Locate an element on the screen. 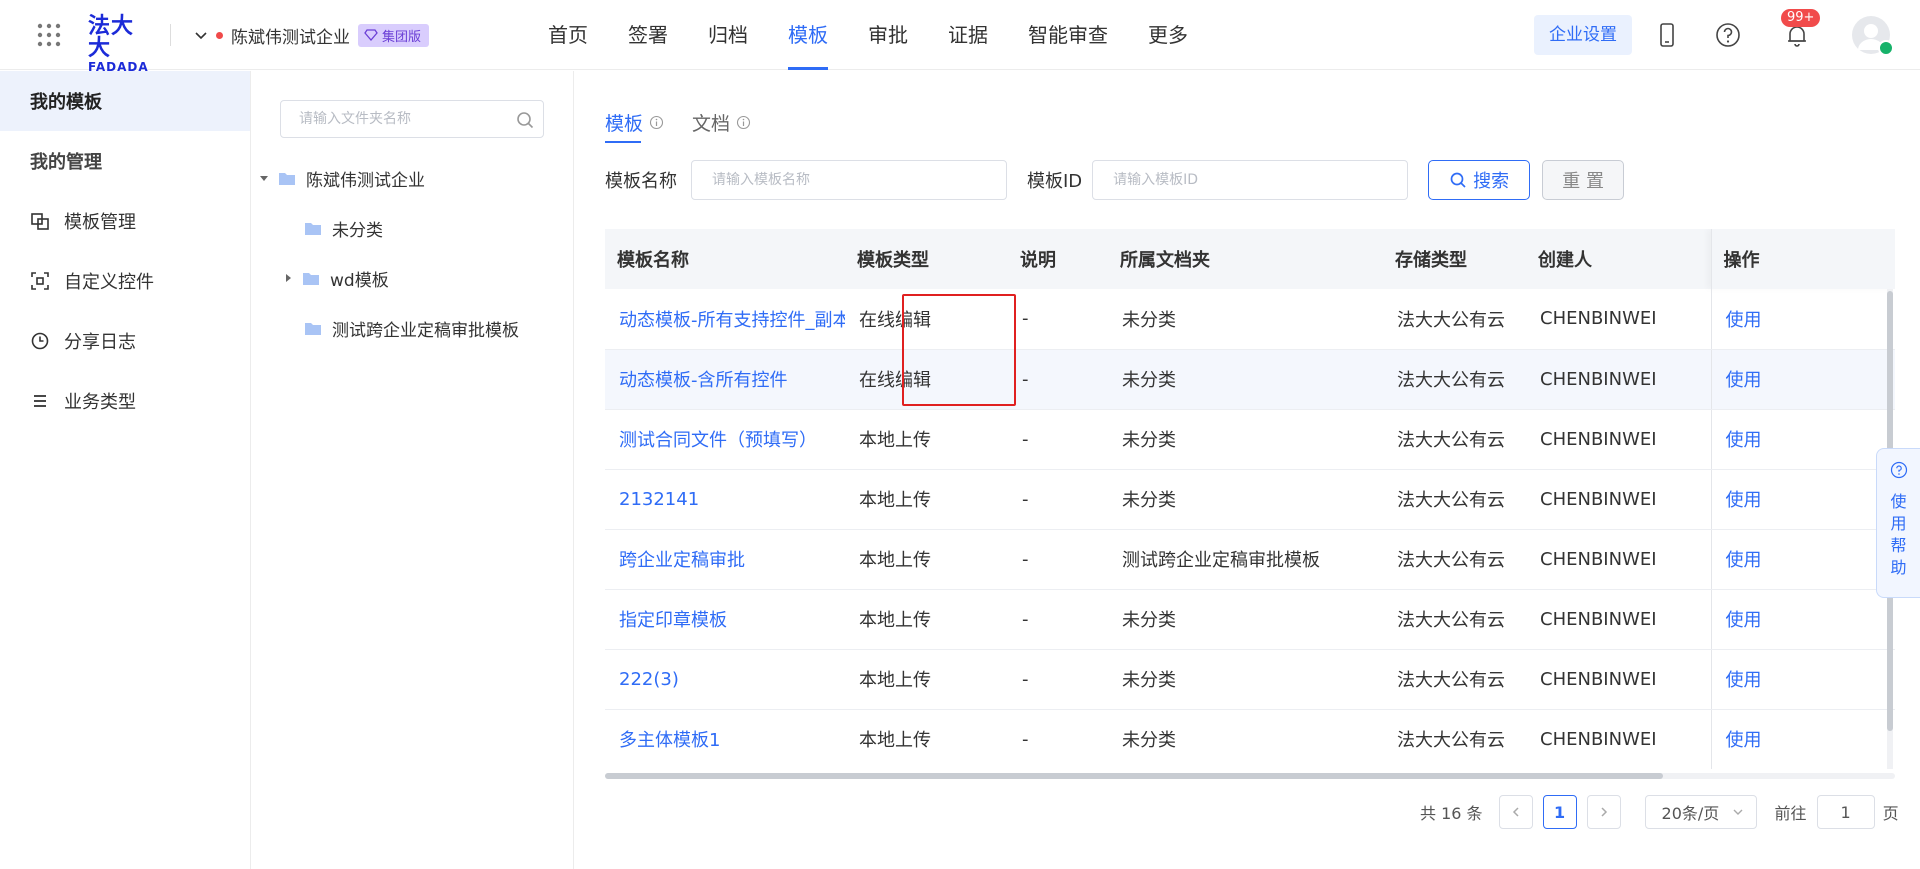 This screenshot has height=869, width=1920. page-size-select: 20条/页 is located at coordinates (1700, 812).